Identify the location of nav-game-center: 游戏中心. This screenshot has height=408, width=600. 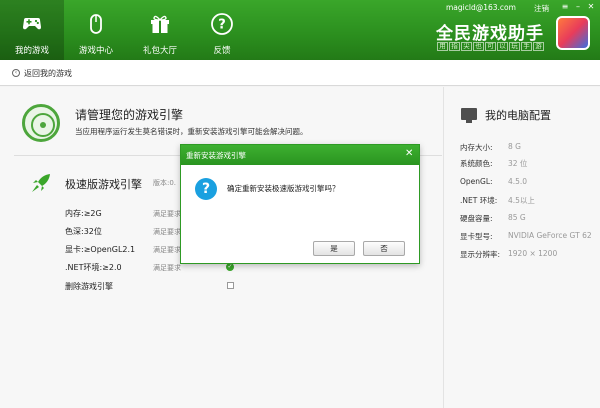
(96, 30).